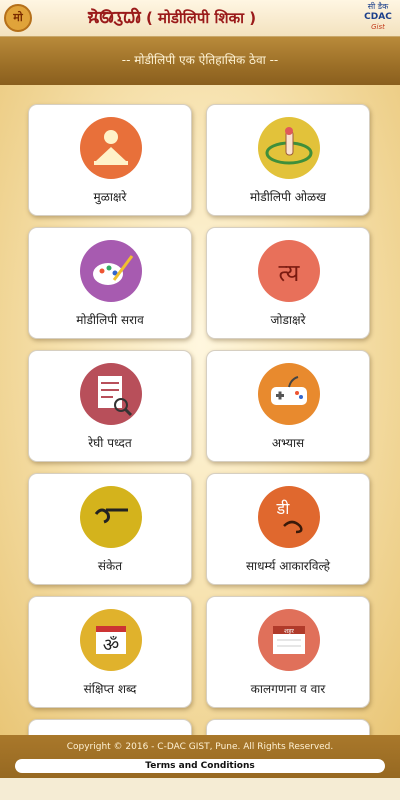 The width and height of the screenshot is (400, 800). Describe the element at coordinates (289, 148) in the screenshot. I see `touch-globe-icon` at that location.